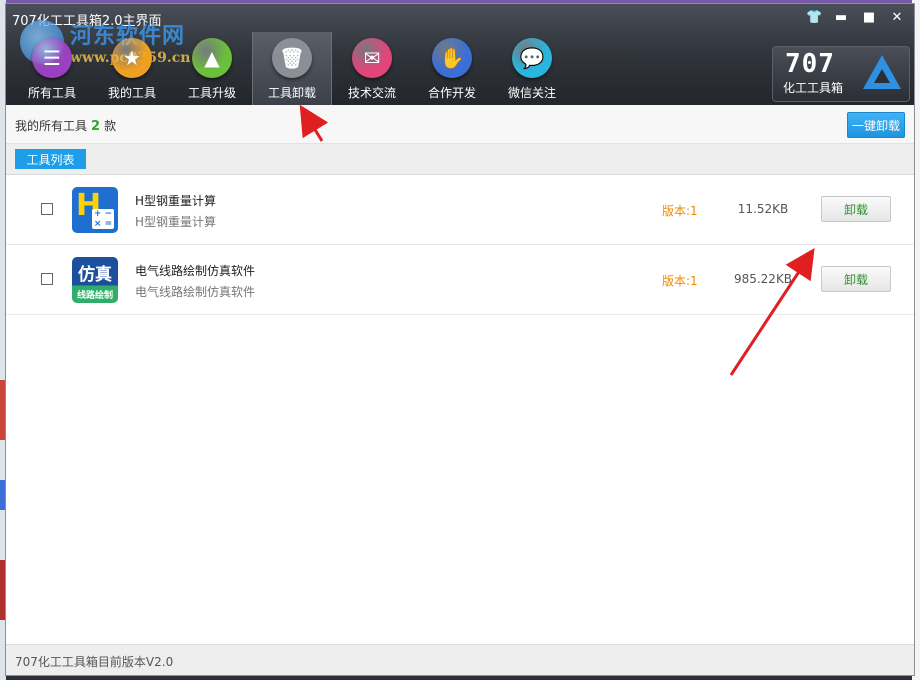  Describe the element at coordinates (876, 125) in the screenshot. I see `uninstall-all-button: 一键卸载` at that location.